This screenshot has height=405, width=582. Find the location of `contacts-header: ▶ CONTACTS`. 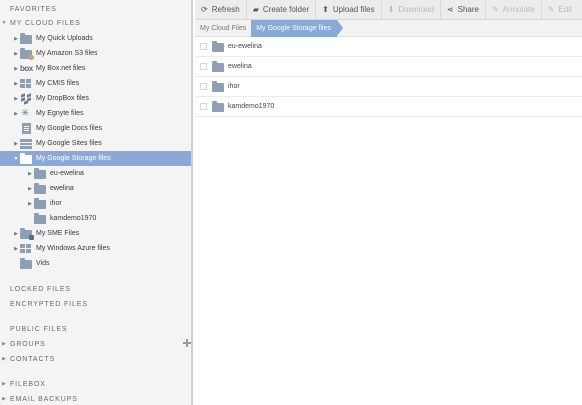

contacts-header: ▶ CONTACTS is located at coordinates (27, 359).